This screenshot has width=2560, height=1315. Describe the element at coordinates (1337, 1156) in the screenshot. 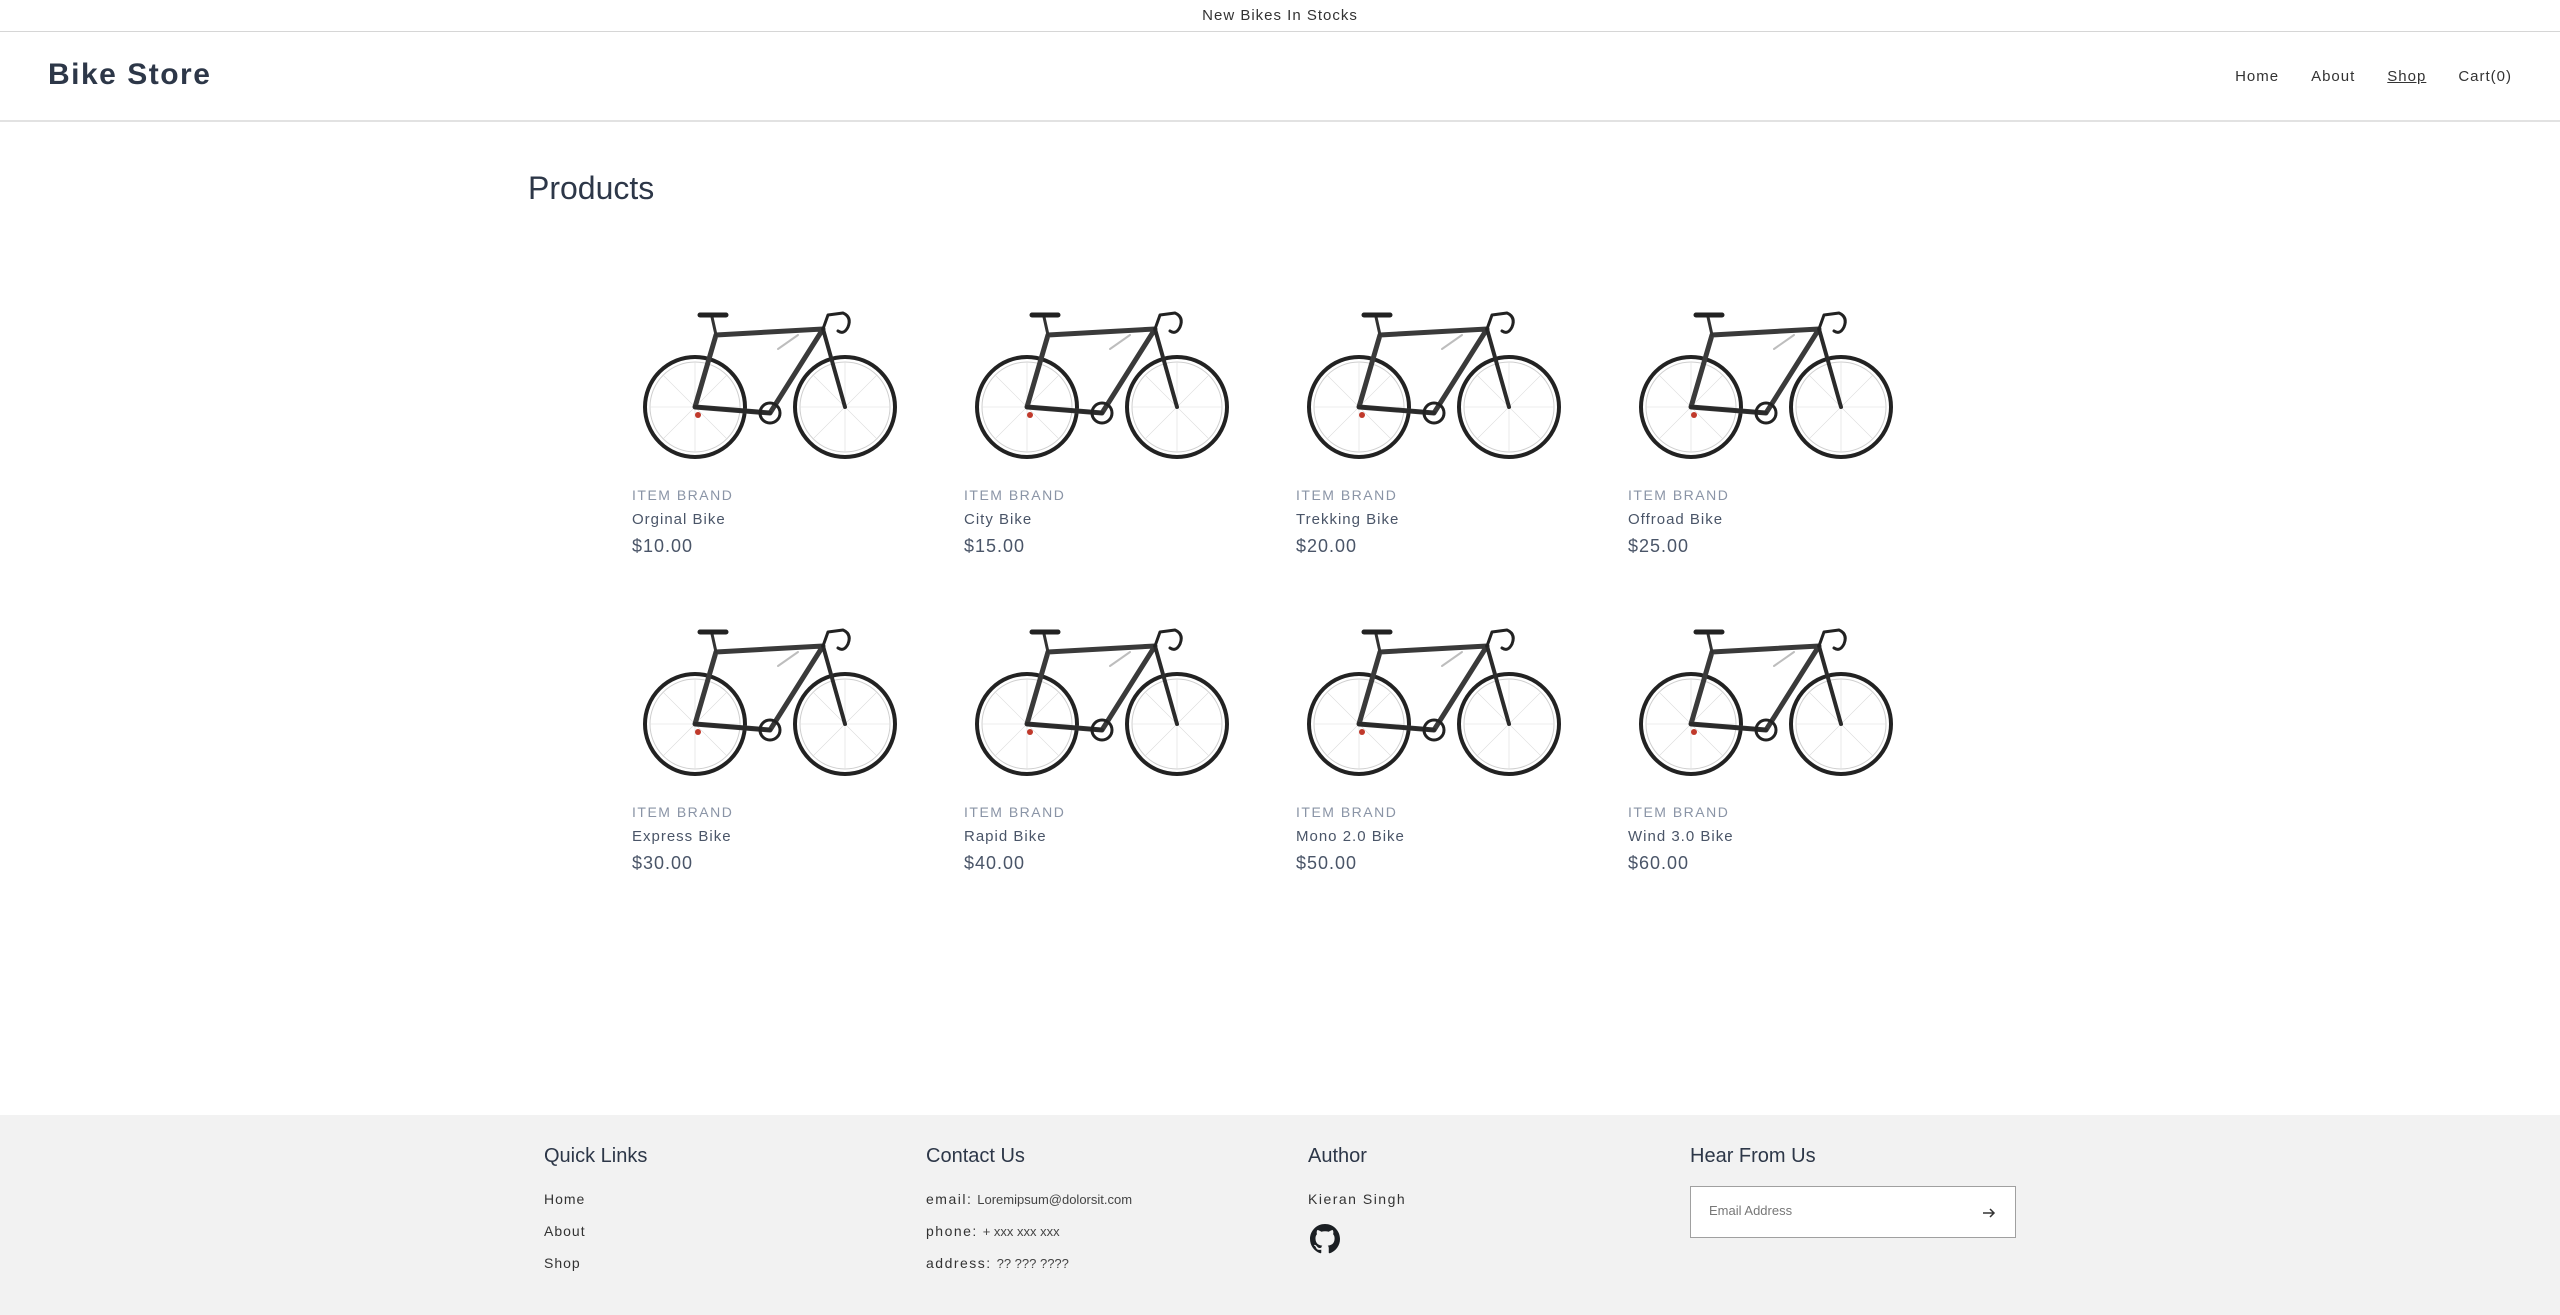

I see `footer-heading-author: Author` at that location.